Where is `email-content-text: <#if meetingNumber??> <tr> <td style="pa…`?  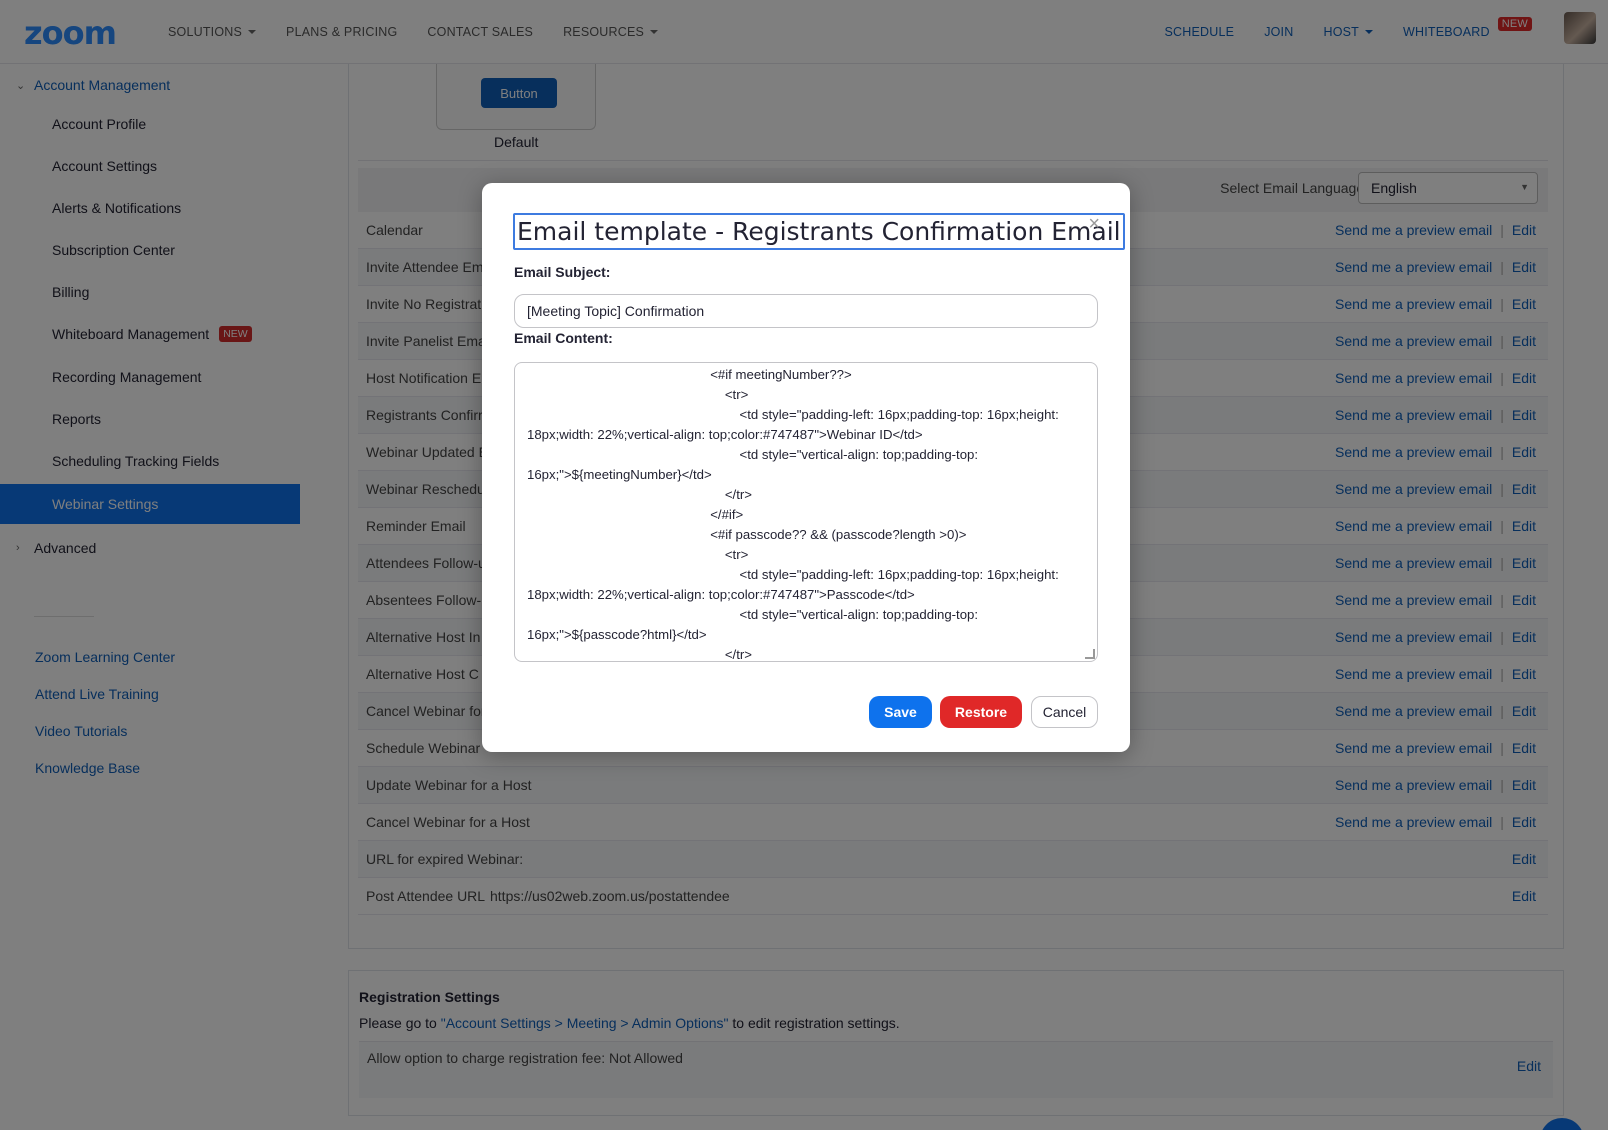 email-content-text: <#if meetingNumber??> <tr> <td style="pa… is located at coordinates (793, 514).